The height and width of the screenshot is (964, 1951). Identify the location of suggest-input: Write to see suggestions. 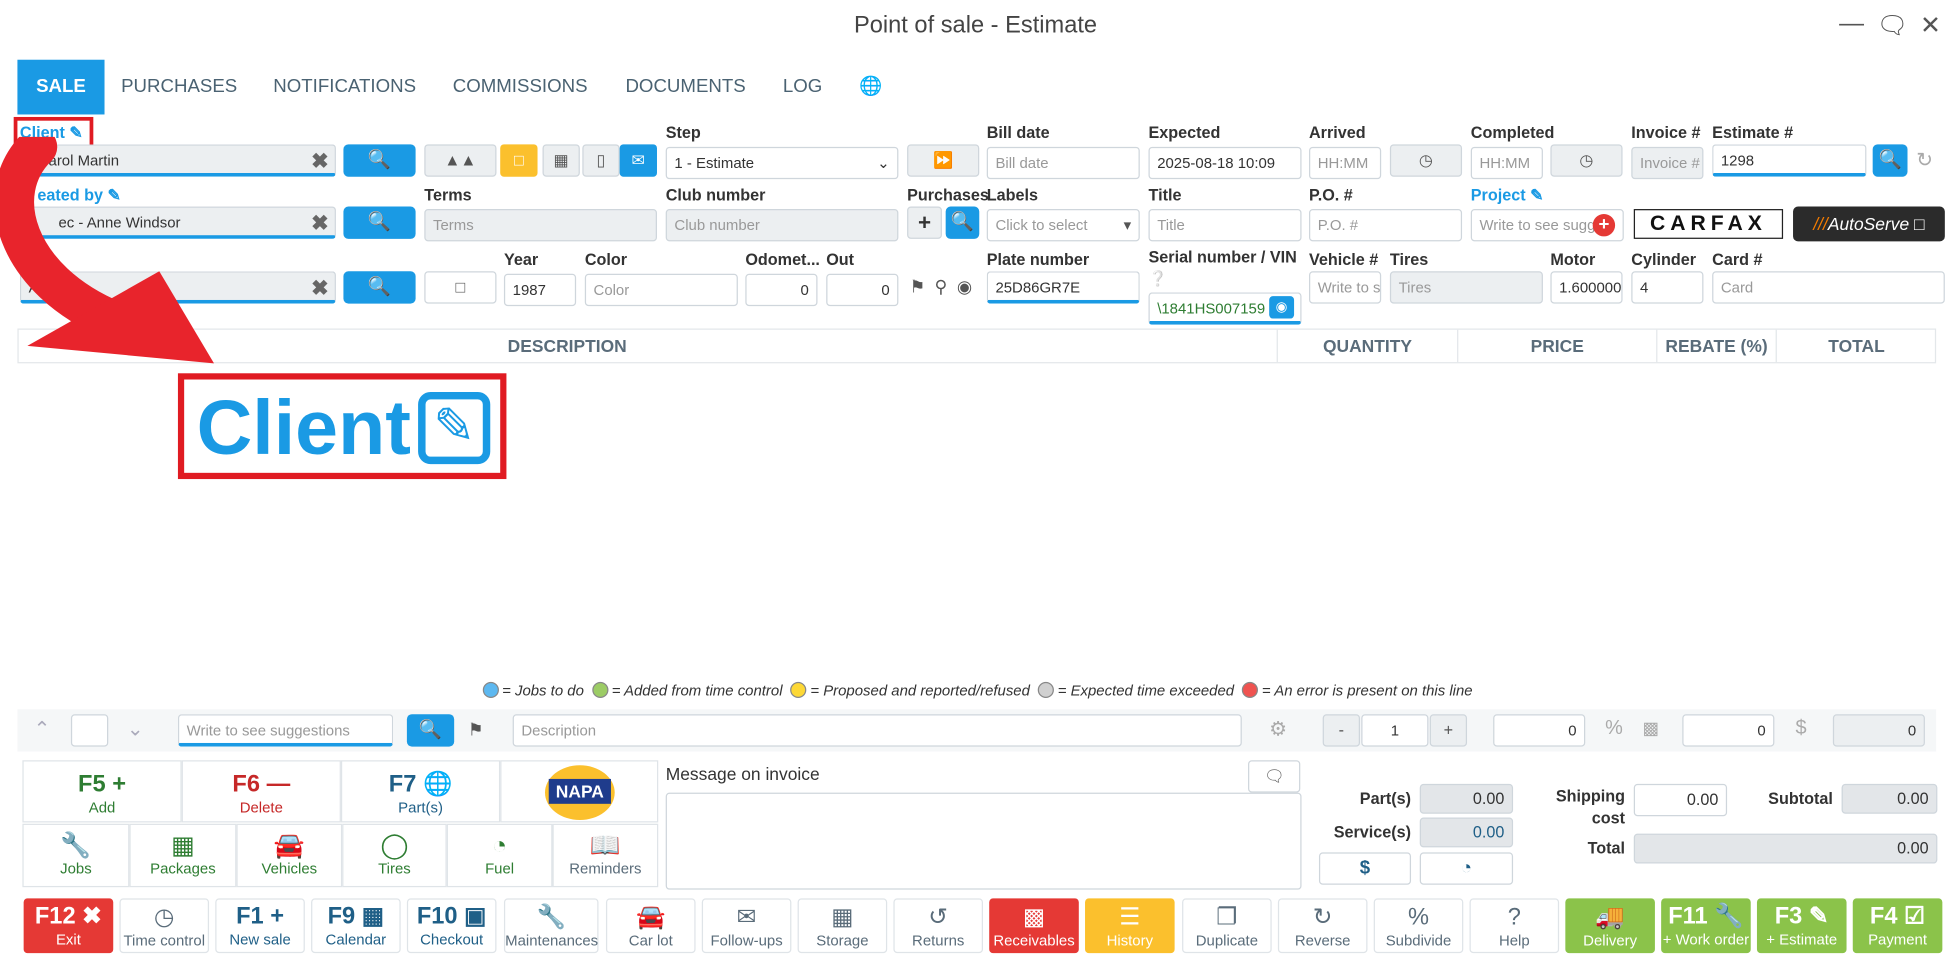
(285, 730).